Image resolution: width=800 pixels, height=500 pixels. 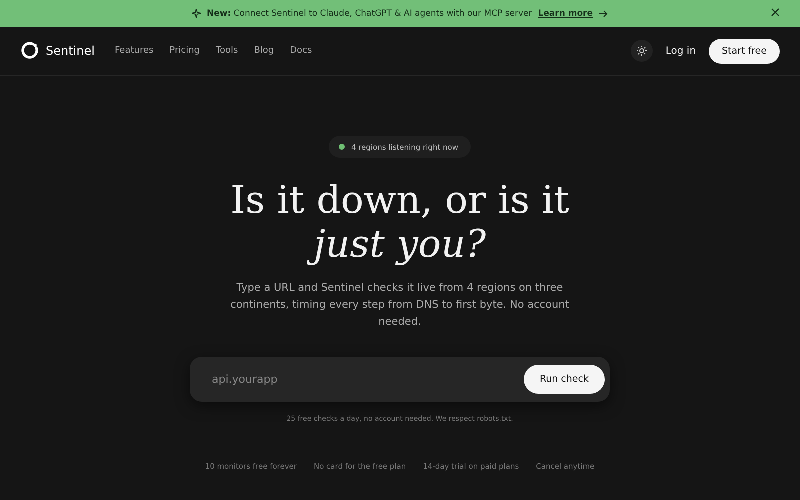 I want to click on logo-icon, so click(x=30, y=51).